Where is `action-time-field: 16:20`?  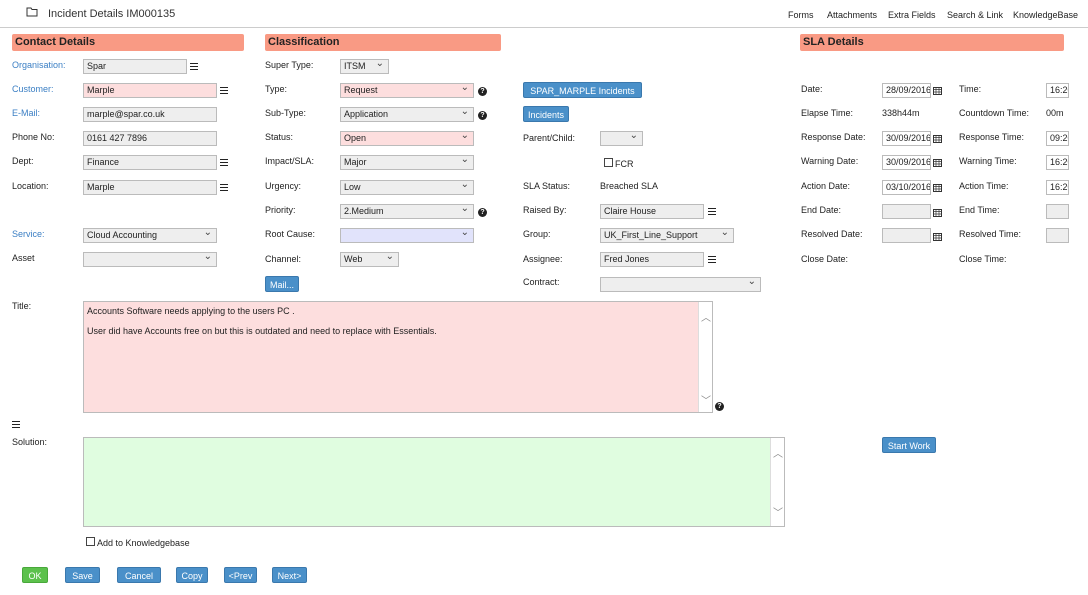 action-time-field: 16:20 is located at coordinates (1057, 187).